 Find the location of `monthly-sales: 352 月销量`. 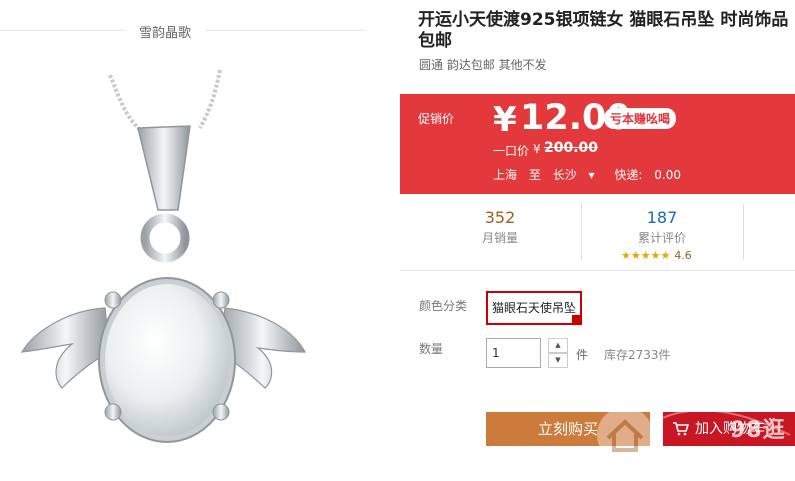

monthly-sales: 352 月销量 is located at coordinates (500, 227).